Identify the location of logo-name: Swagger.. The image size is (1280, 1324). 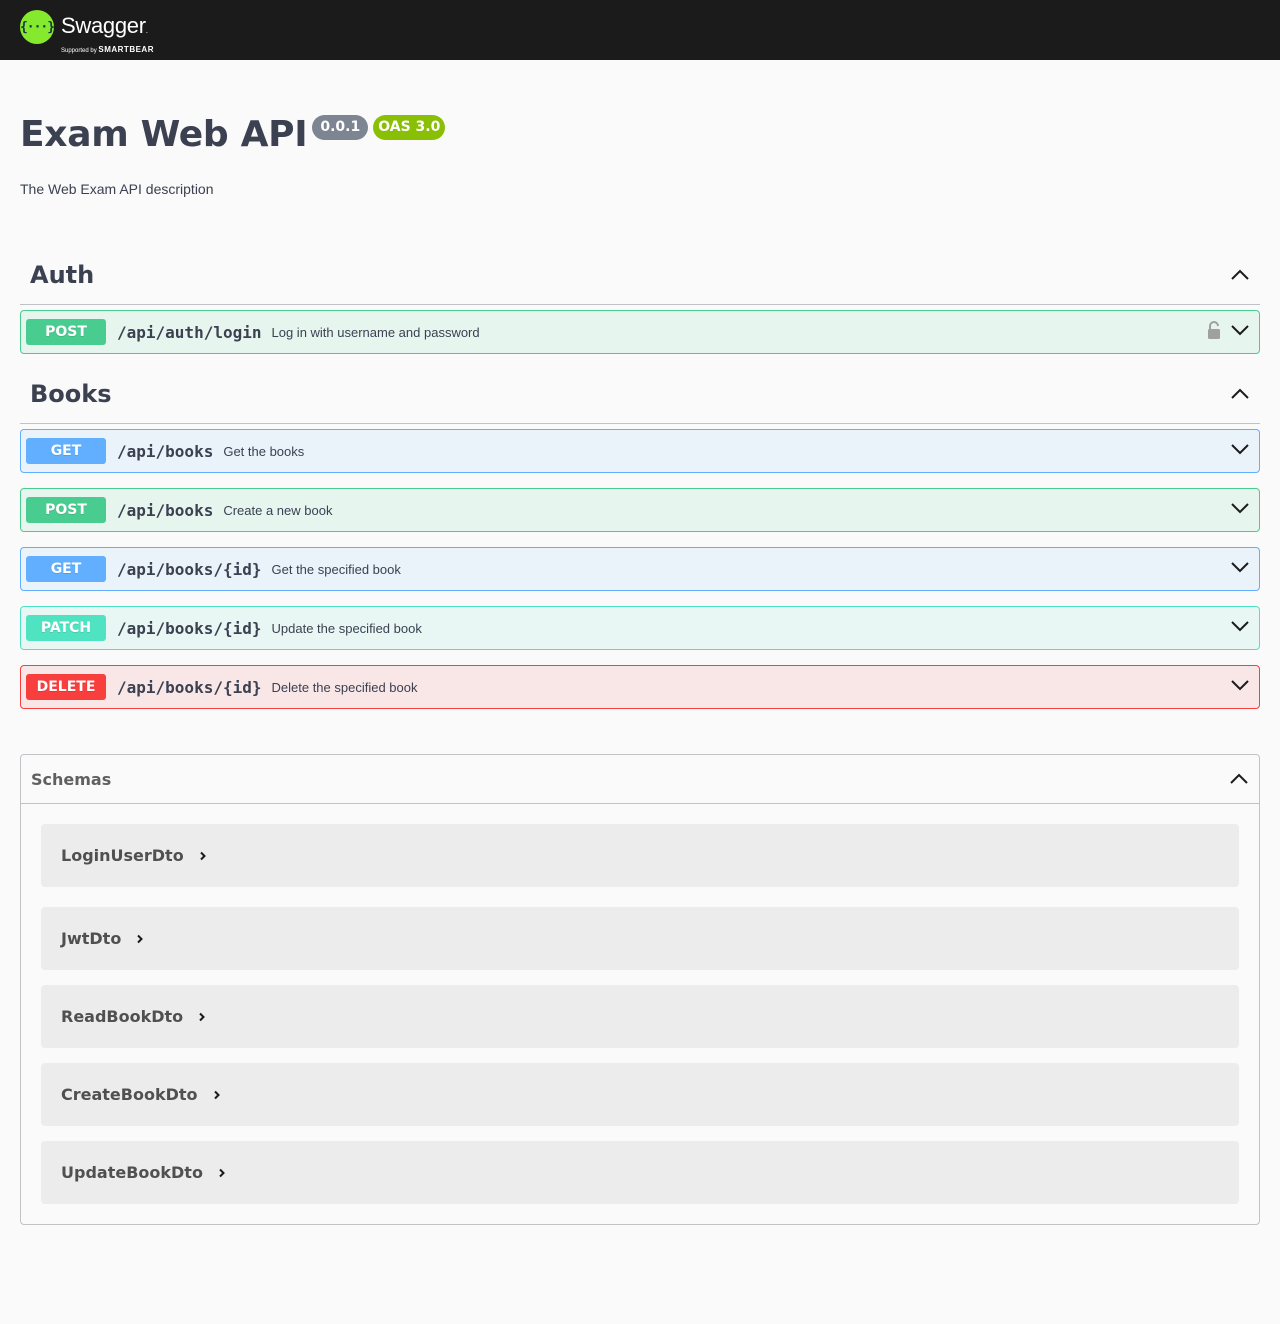
(104, 25).